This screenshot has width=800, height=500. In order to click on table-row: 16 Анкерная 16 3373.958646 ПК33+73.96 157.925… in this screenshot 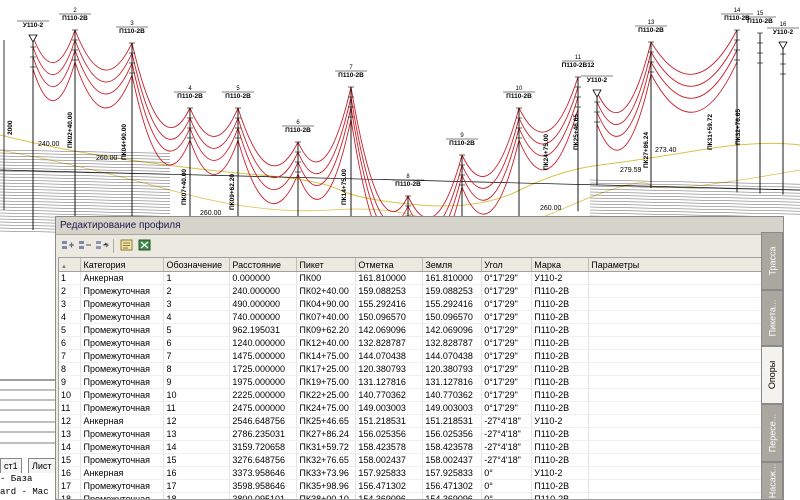, I will do `click(411, 473)`.